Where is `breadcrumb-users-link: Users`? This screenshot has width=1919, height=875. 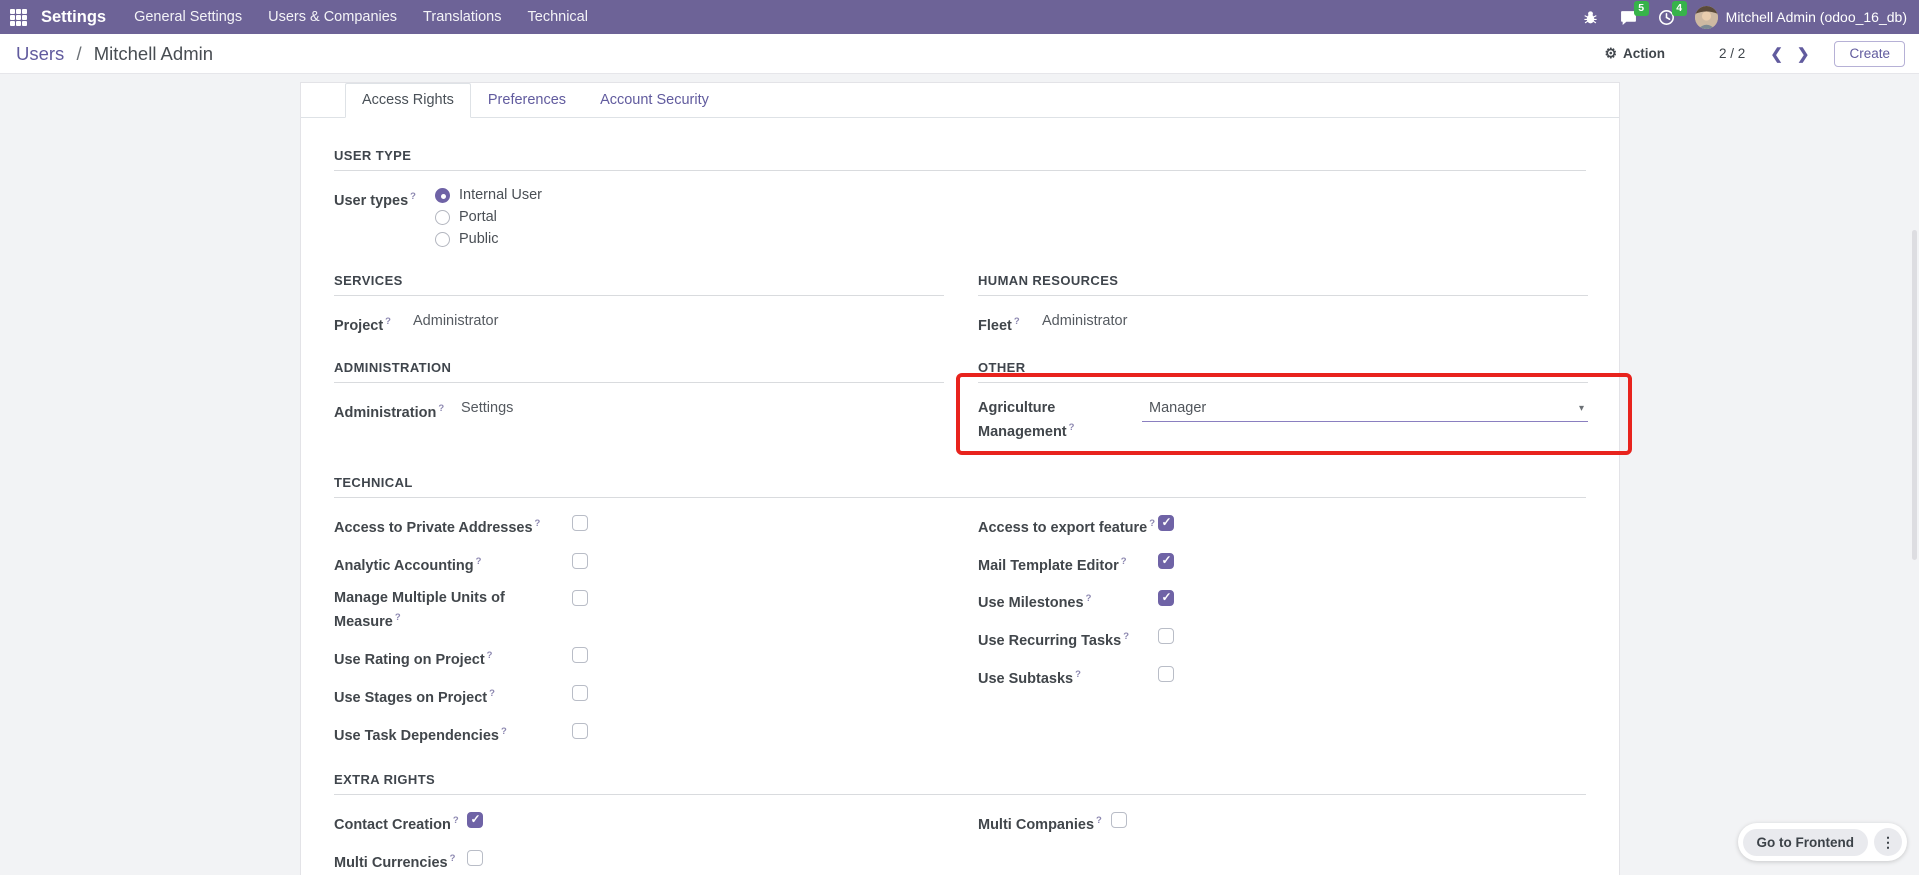 breadcrumb-users-link: Users is located at coordinates (40, 53).